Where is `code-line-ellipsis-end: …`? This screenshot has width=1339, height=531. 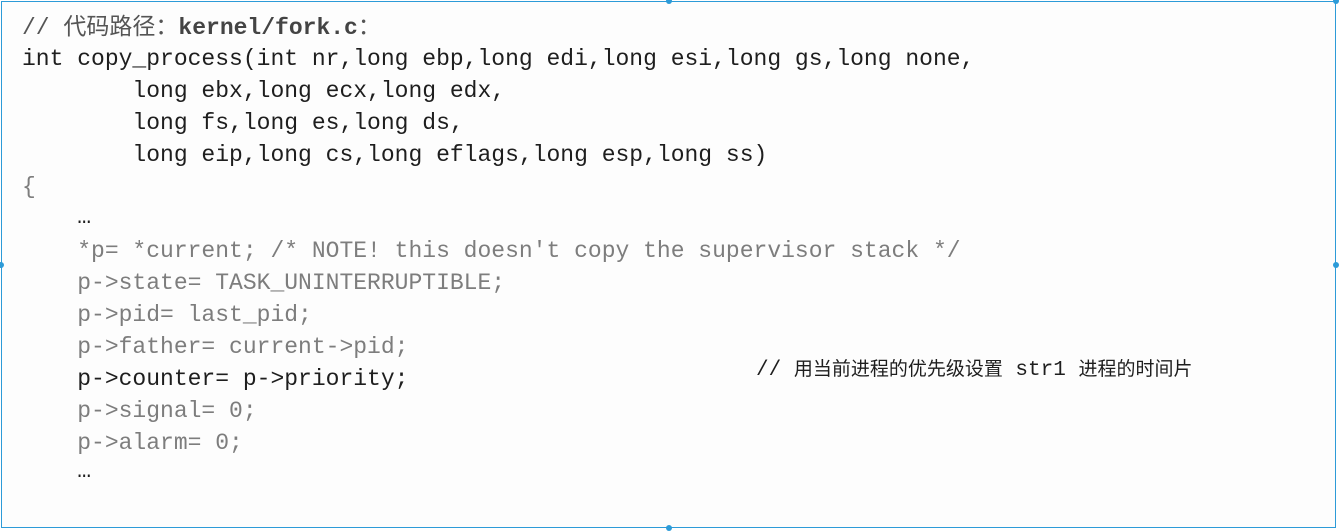
code-line-ellipsis-end: … is located at coordinates (57, 471).